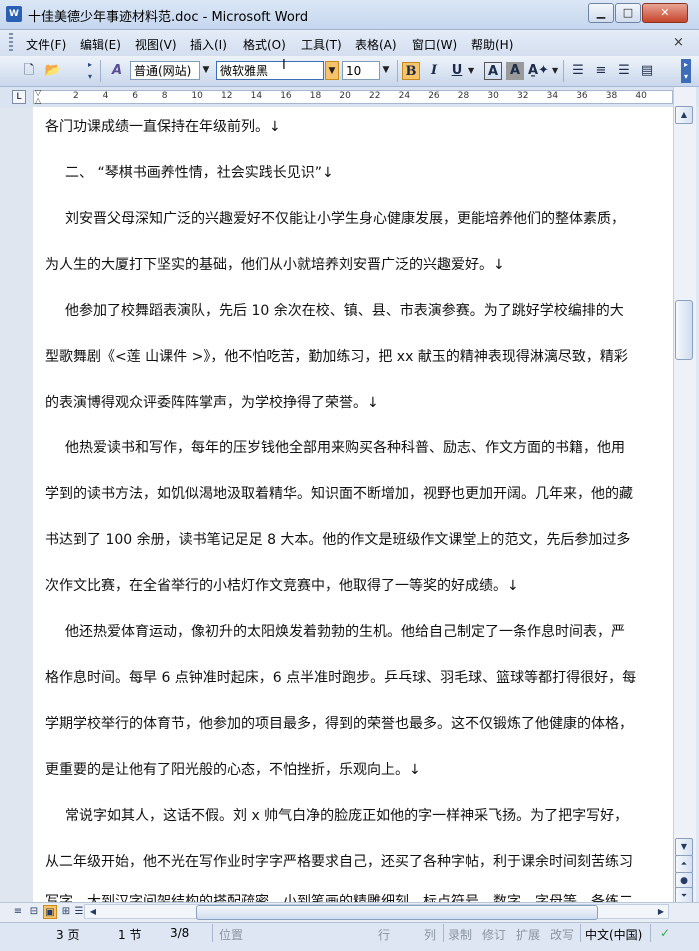 This screenshot has width=699, height=951. Describe the element at coordinates (29, 71) in the screenshot. I see `new-document-icon: 🗋` at that location.